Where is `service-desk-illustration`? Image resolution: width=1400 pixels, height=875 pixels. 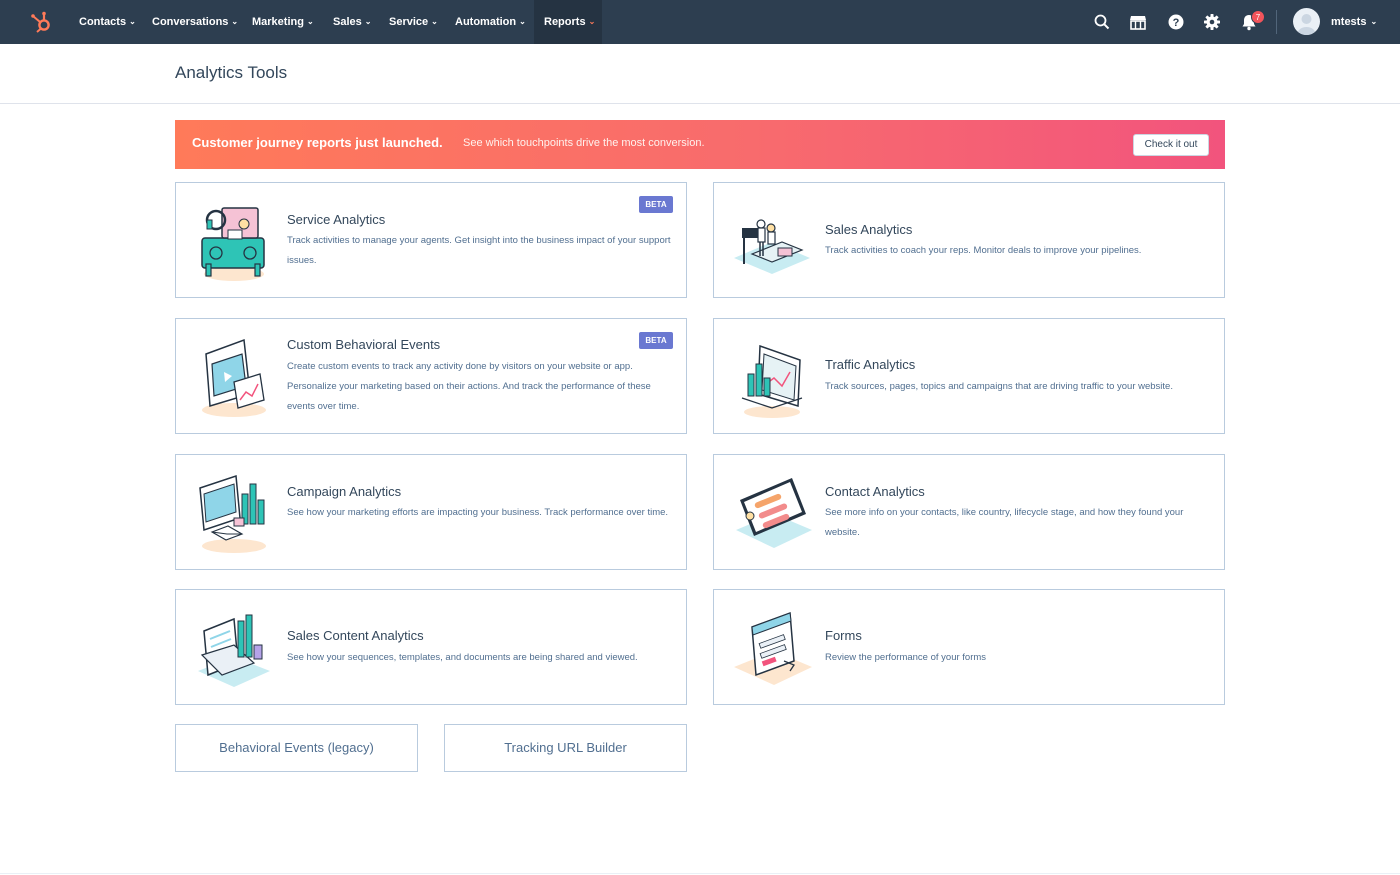
service-desk-illustration is located at coordinates (233, 244).